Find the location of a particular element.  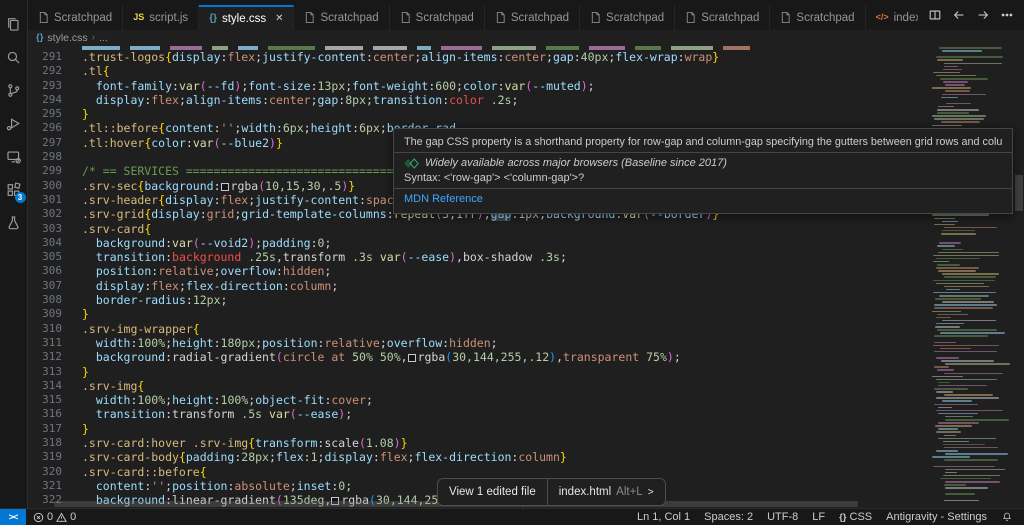

search-icon is located at coordinates (14, 57).